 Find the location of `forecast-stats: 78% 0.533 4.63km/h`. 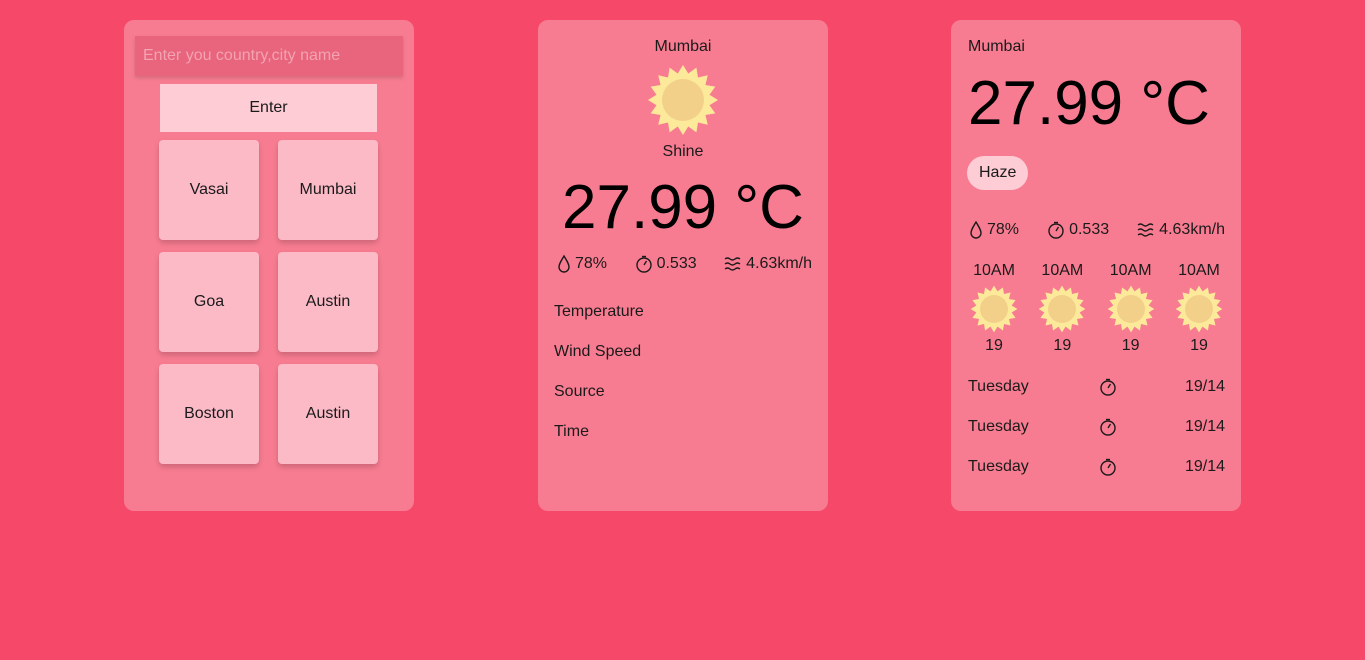

forecast-stats: 78% 0.533 4.63km/h is located at coordinates (1096, 230).